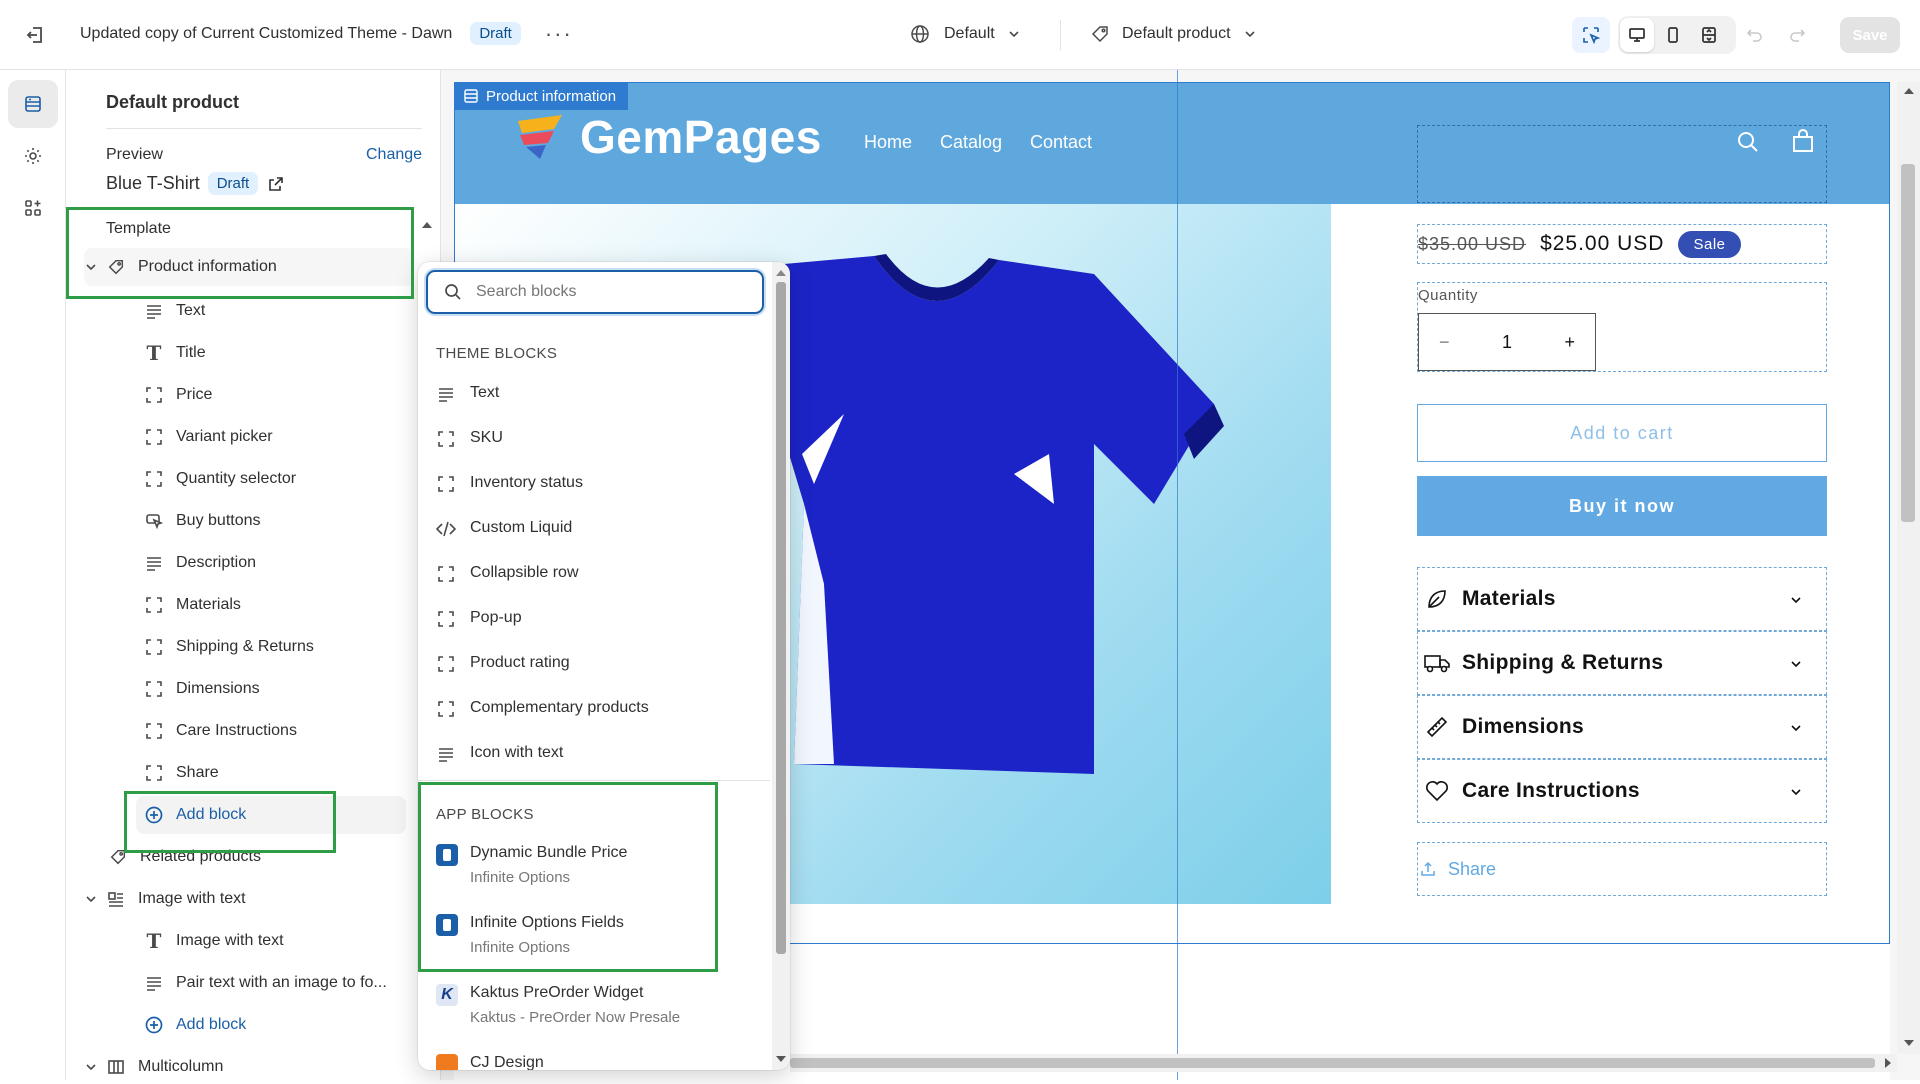 Image resolution: width=1920 pixels, height=1084 pixels. I want to click on block-text: Text, so click(174, 311).